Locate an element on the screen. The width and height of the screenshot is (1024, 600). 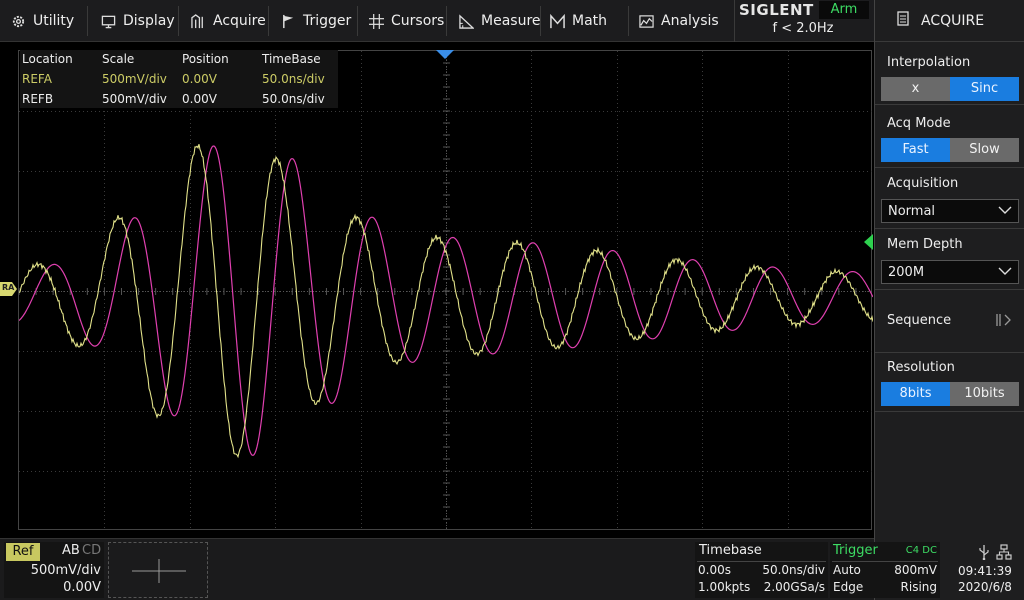
menu-display: Display is located at coordinates (137, 21).